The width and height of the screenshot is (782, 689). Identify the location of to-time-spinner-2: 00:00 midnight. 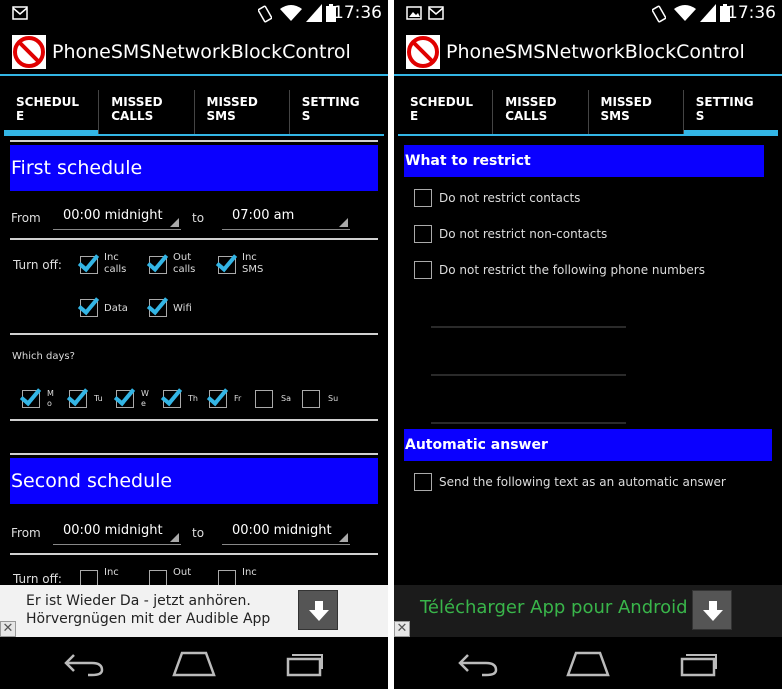
(286, 533).